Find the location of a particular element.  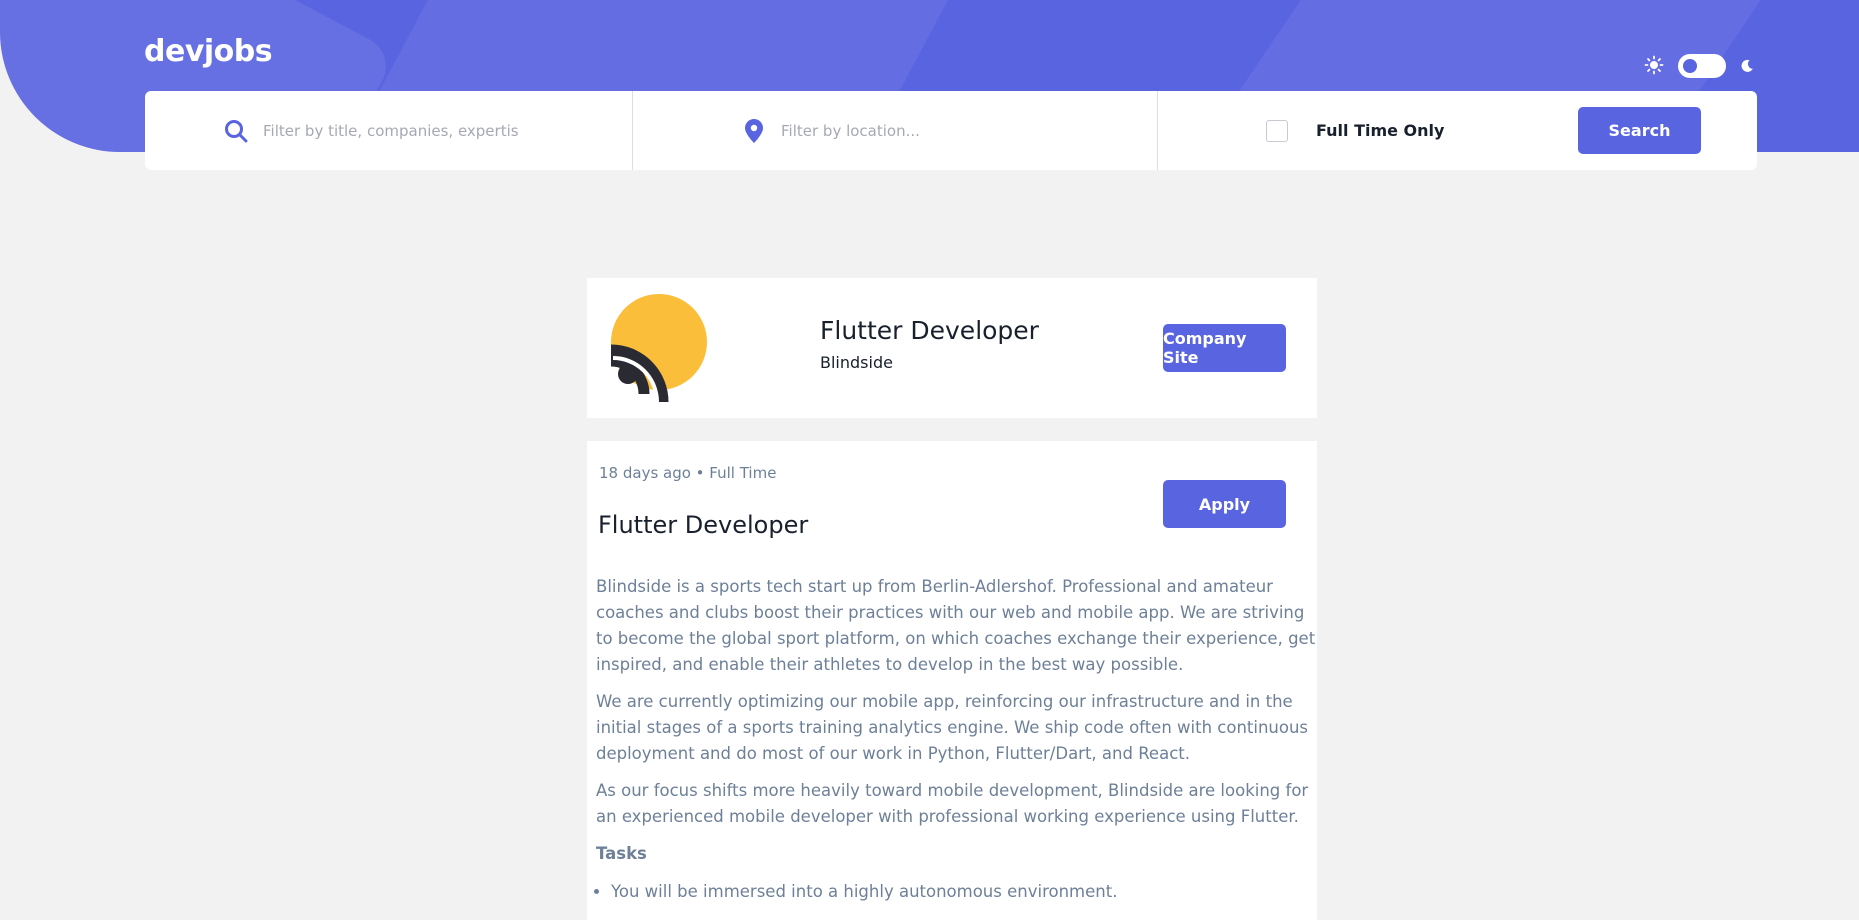

search-bar: Full Time Only Search is located at coordinates (951, 130).